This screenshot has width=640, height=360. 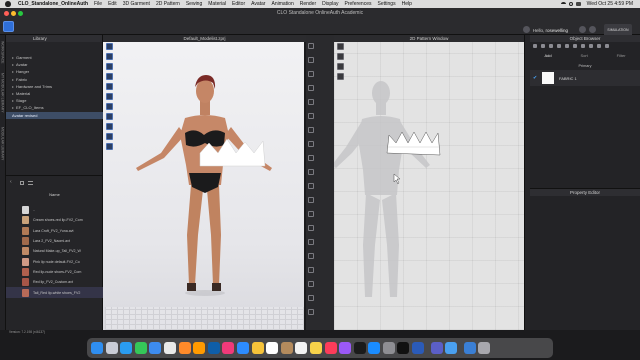 What do you see at coordinates (311, 298) in the screenshot?
I see `fit-map-icon` at bounding box center [311, 298].